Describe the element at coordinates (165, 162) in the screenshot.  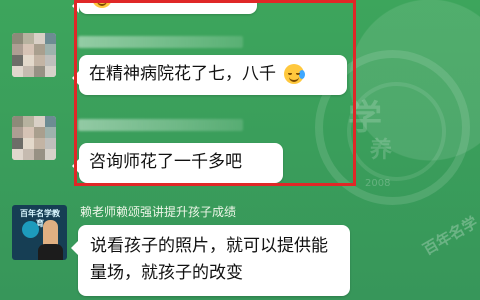
I see `message-text: 咨询师花了一千多吧` at that location.